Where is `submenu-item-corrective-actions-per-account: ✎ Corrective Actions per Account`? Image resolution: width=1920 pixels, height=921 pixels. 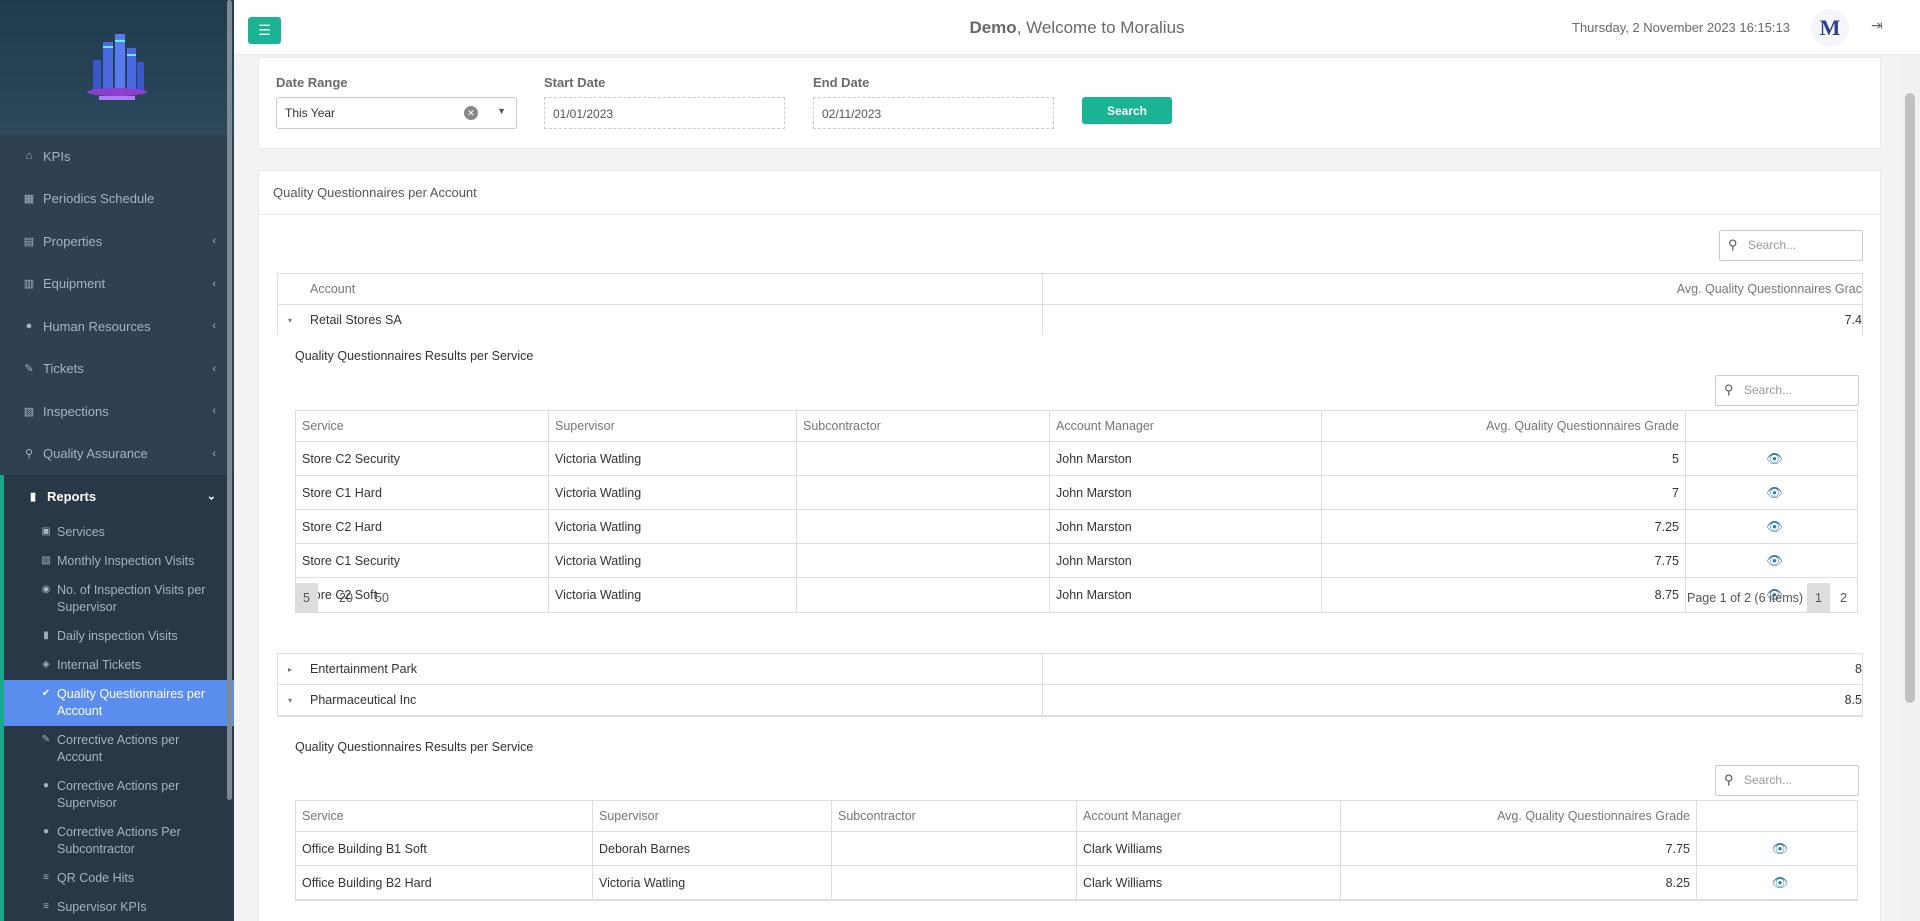 submenu-item-corrective-actions-per-account: ✎ Corrective Actions per Account is located at coordinates (119, 749).